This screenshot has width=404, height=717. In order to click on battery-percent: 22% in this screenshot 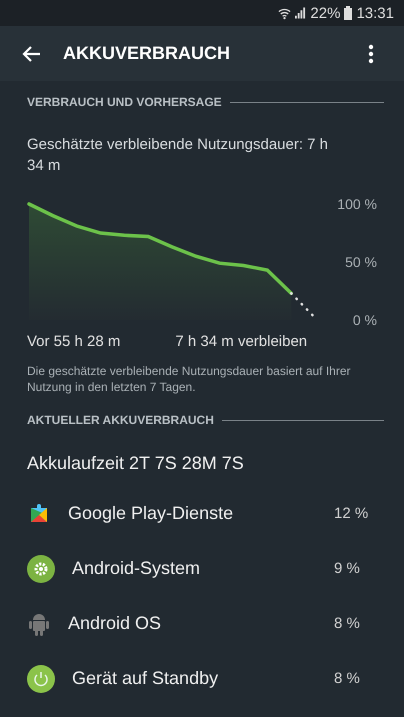, I will do `click(325, 13)`.